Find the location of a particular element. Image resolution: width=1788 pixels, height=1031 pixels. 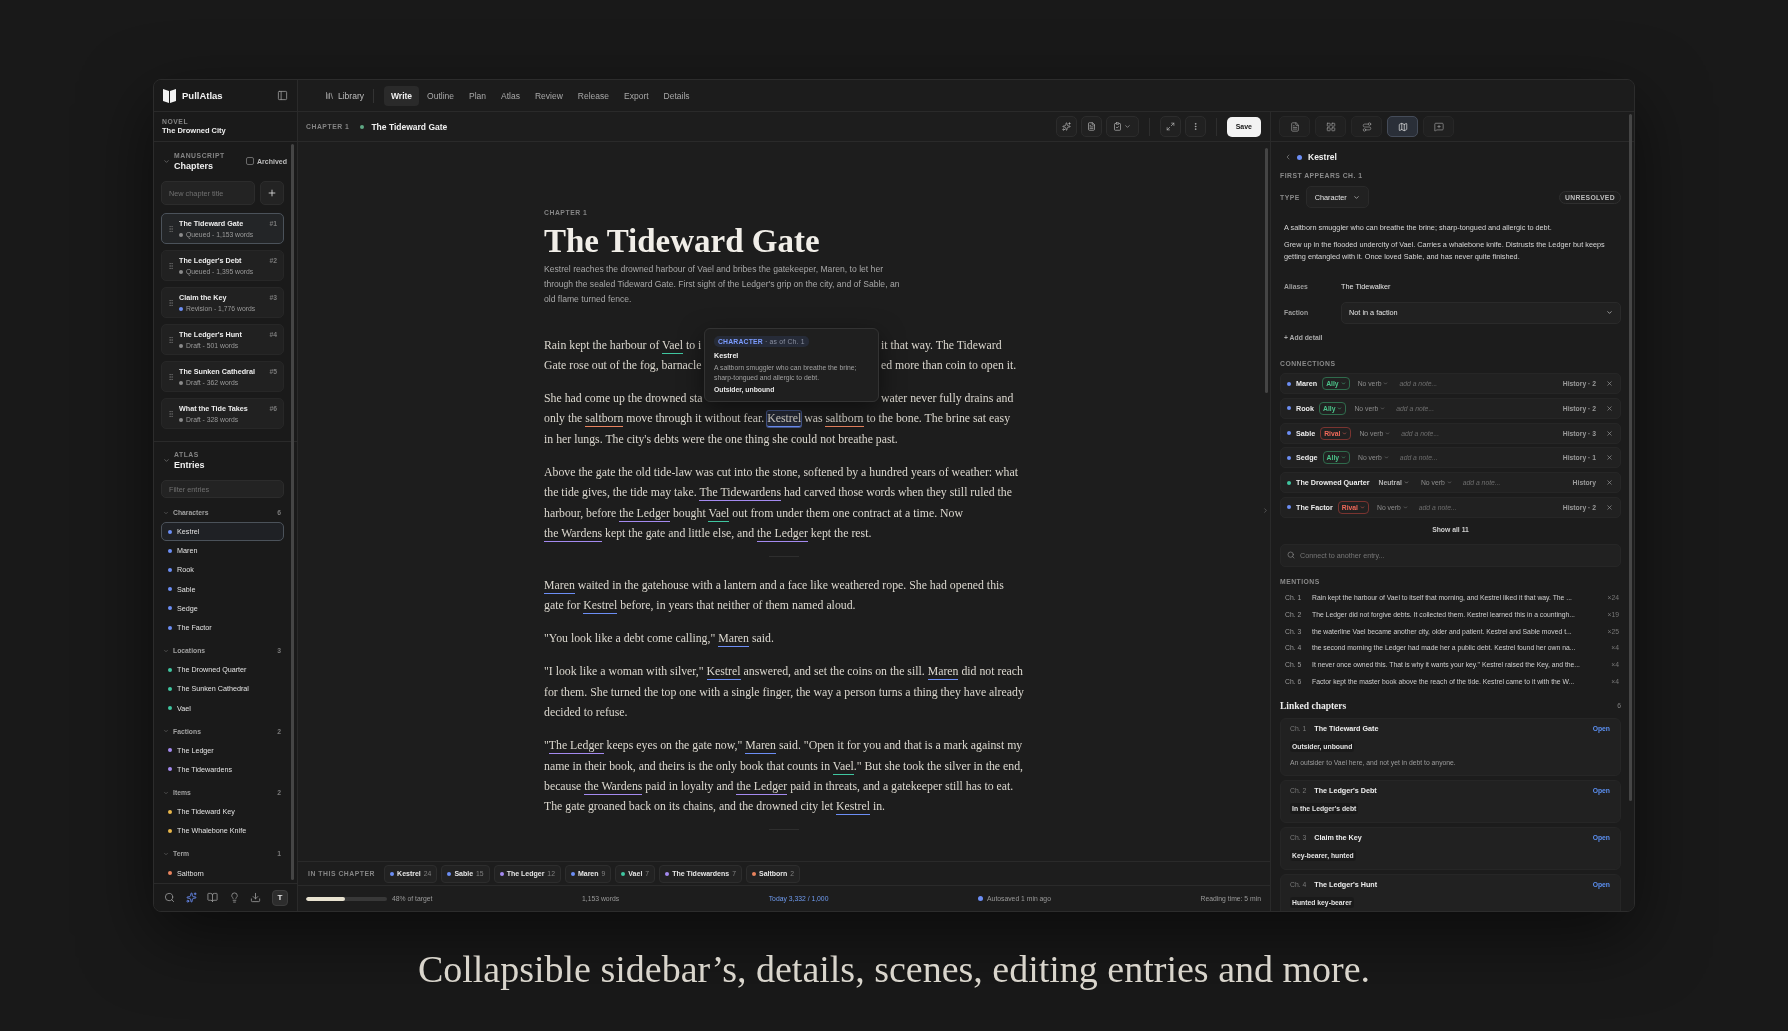

sparkles-icon is located at coordinates (191, 897).